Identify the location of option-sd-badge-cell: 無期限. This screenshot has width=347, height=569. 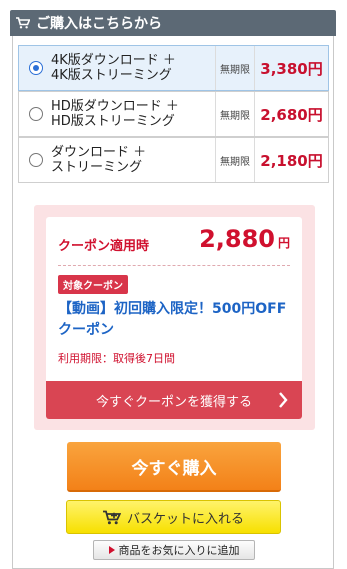
(234, 160).